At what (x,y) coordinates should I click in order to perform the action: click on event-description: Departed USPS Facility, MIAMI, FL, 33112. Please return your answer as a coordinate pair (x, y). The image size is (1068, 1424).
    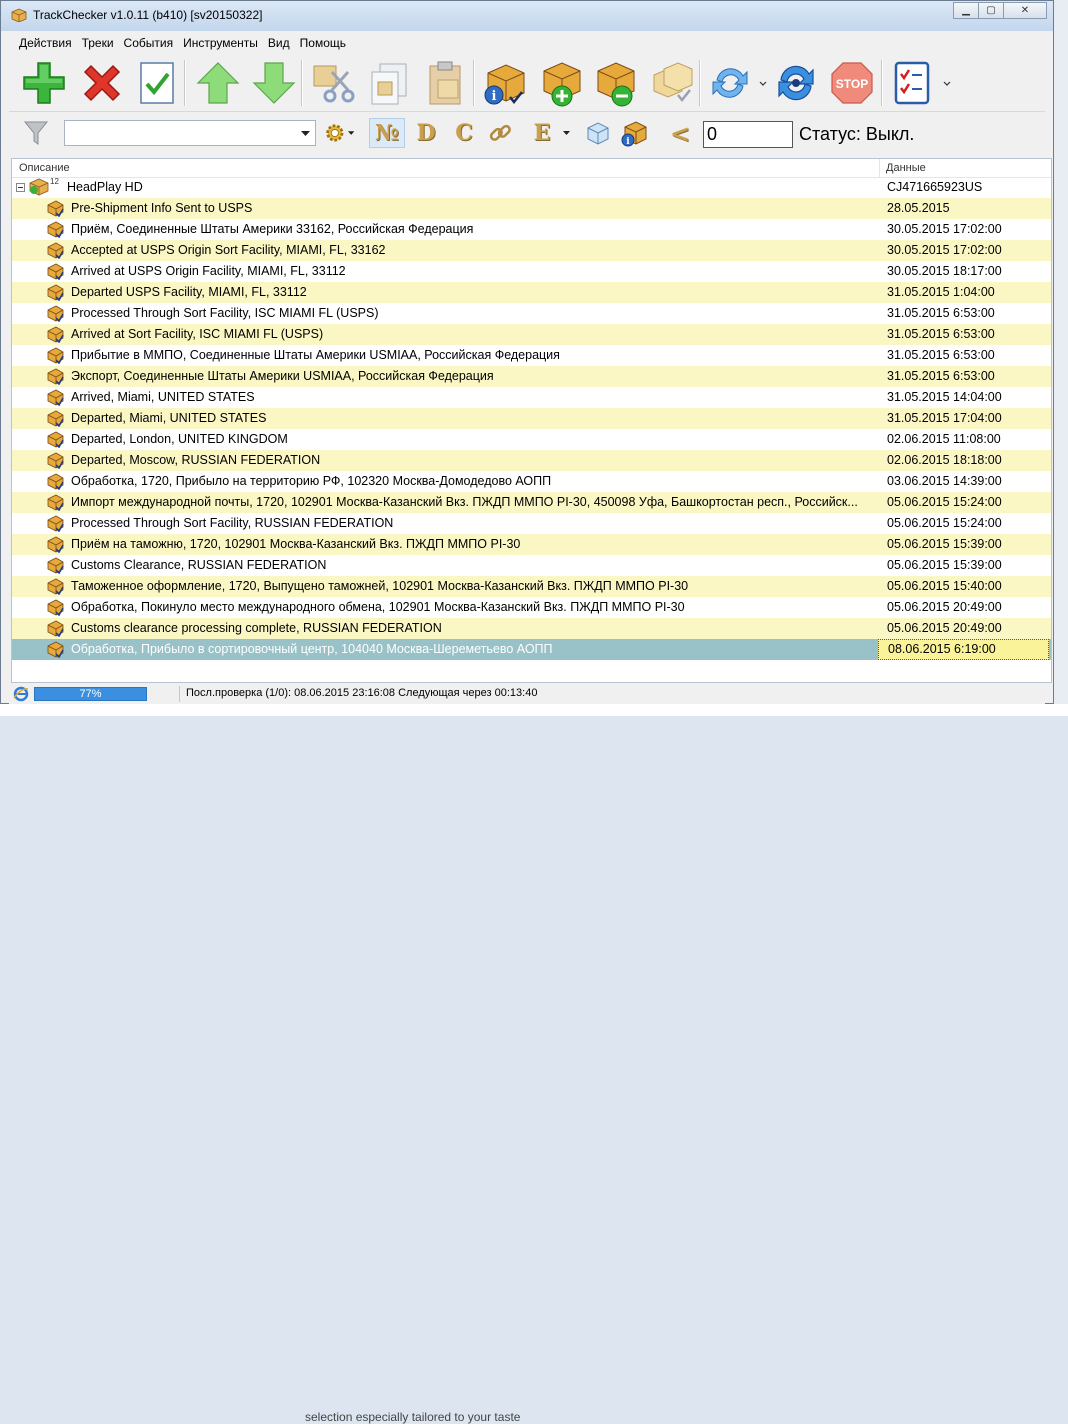
    Looking at the image, I should click on (189, 292).